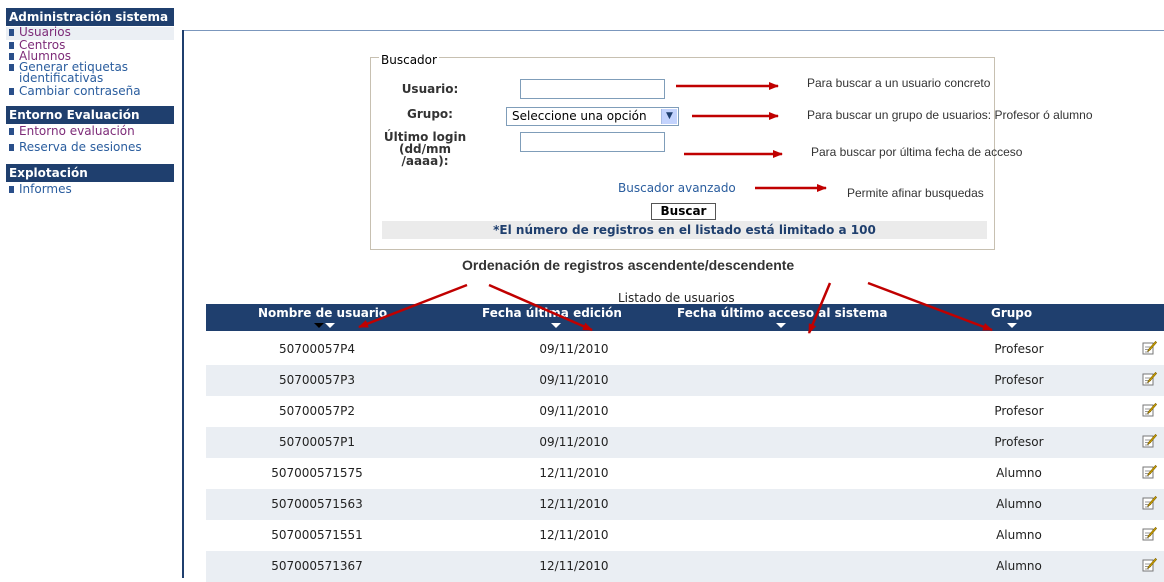 The image size is (1164, 582). Describe the element at coordinates (683, 211) in the screenshot. I see `buscar-button: Buscar` at that location.